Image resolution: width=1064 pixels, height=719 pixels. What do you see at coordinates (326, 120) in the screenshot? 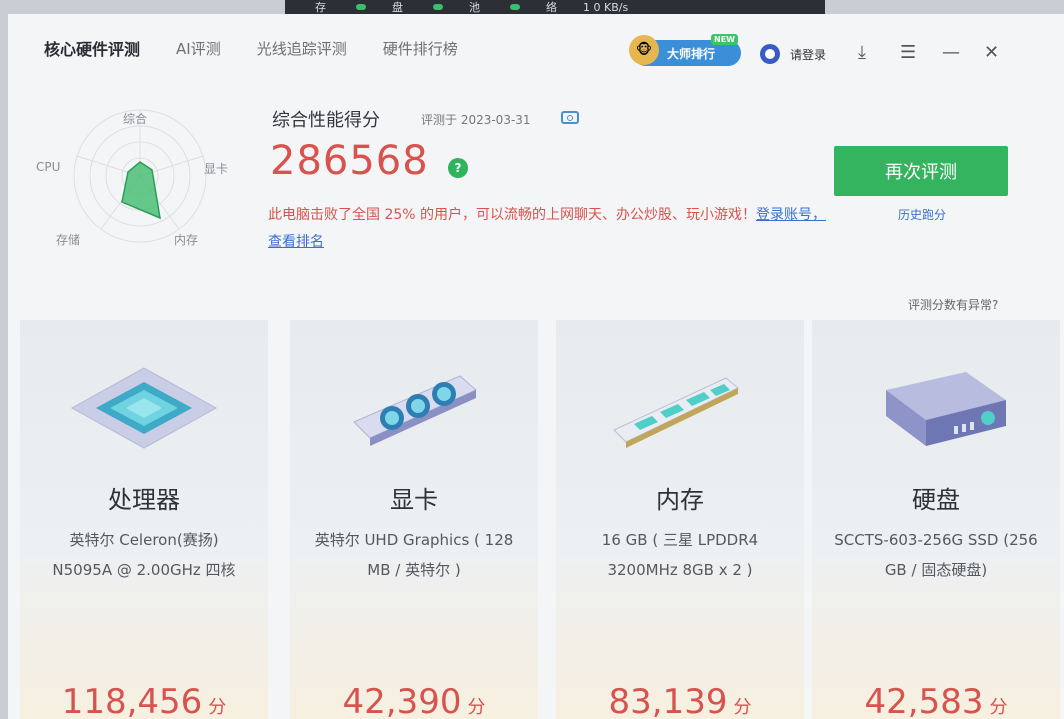
I see `overall-score-title: 综合性能得分` at bounding box center [326, 120].